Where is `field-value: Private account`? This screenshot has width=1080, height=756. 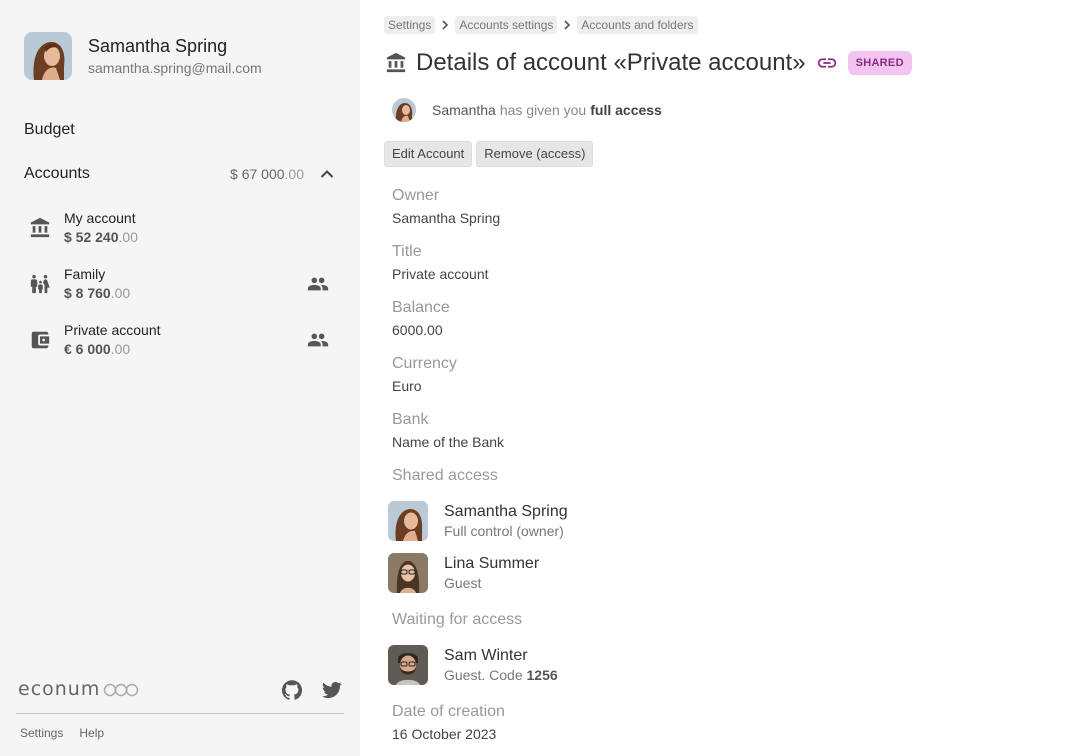
field-value: Private account is located at coordinates (440, 274).